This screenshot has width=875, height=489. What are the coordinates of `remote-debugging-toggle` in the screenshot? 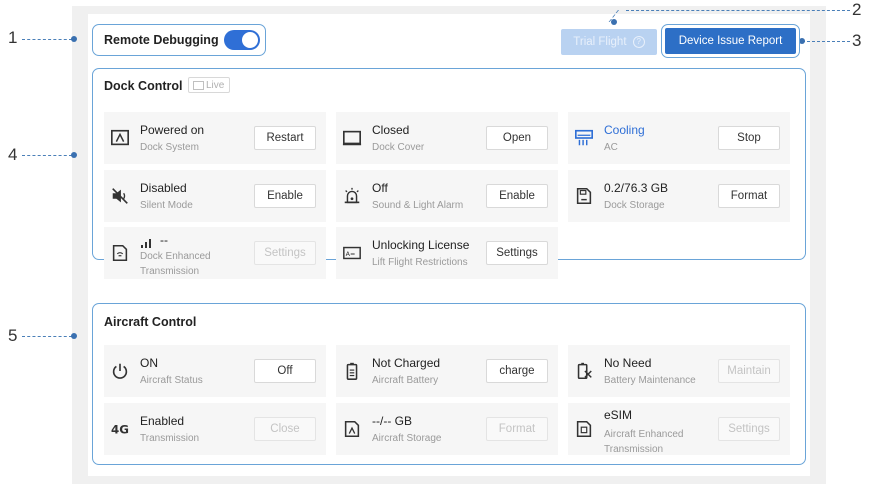 It's located at (242, 40).